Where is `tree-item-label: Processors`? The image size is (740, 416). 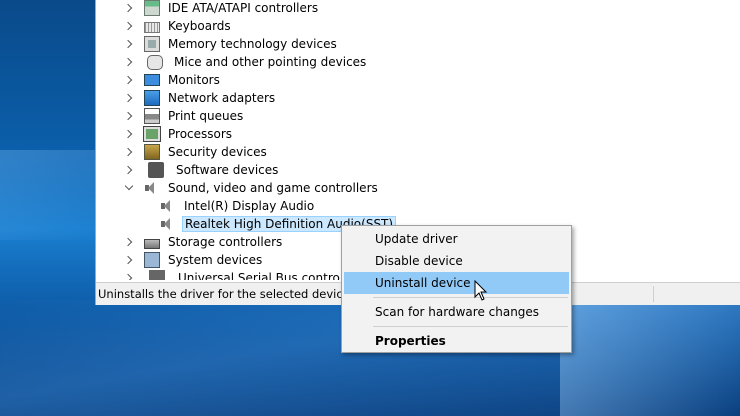
tree-item-label: Processors is located at coordinates (200, 134).